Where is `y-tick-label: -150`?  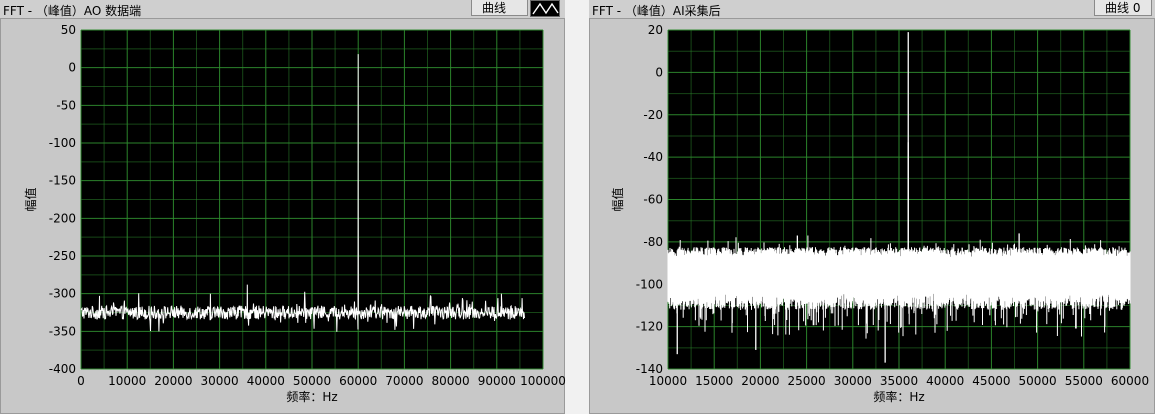 y-tick-label: -150 is located at coordinates (62, 181).